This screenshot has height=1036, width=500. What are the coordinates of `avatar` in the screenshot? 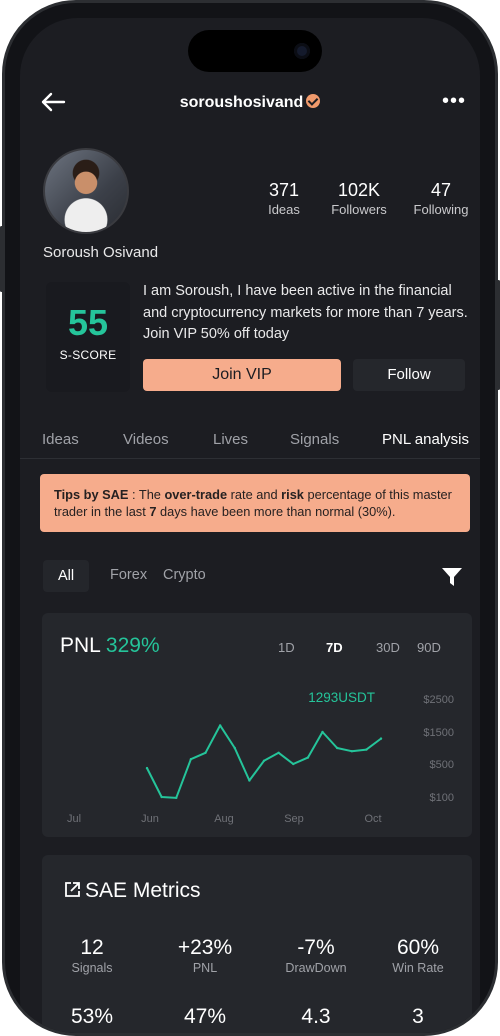 It's located at (86, 191).